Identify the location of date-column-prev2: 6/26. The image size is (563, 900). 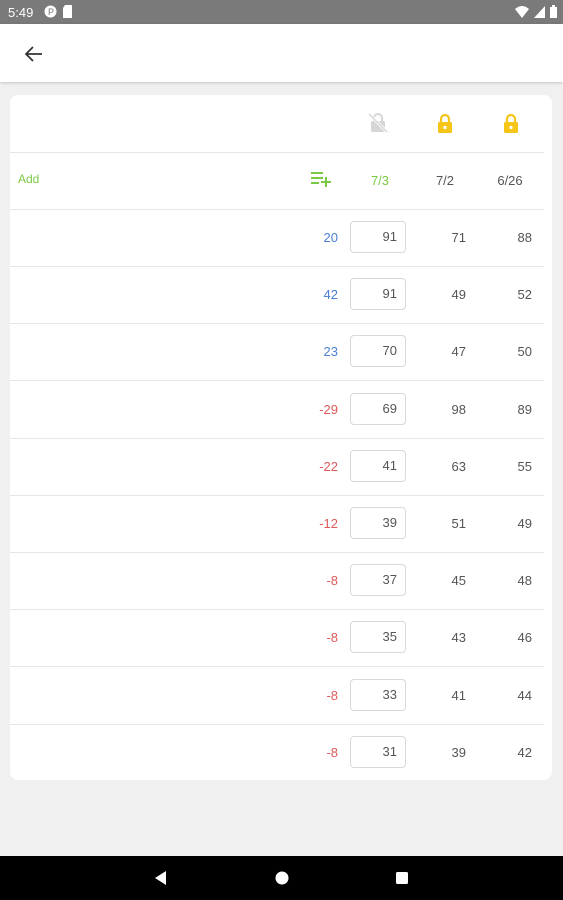
(510, 180).